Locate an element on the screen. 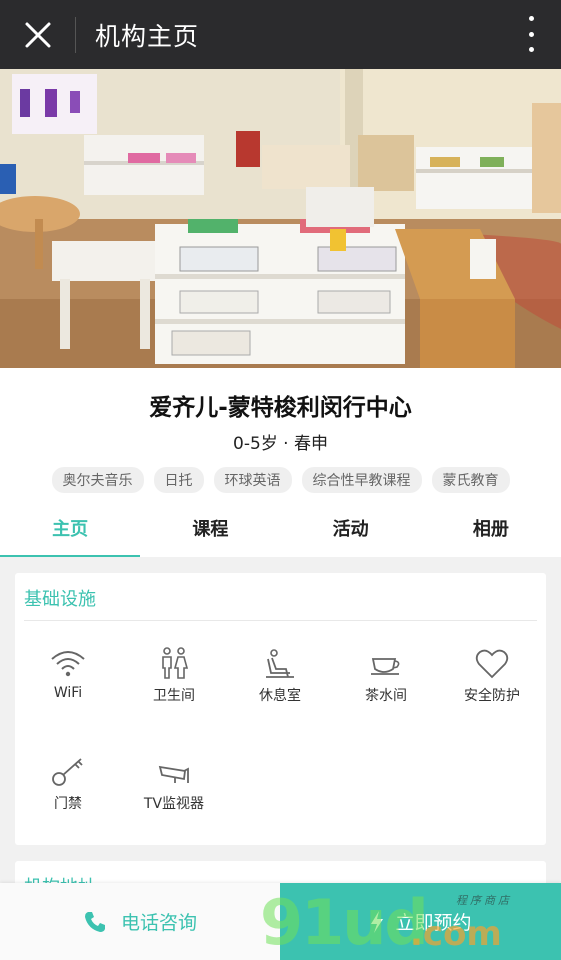 The height and width of the screenshot is (960, 561). facility-restroom: 卫生间 is located at coordinates (174, 674).